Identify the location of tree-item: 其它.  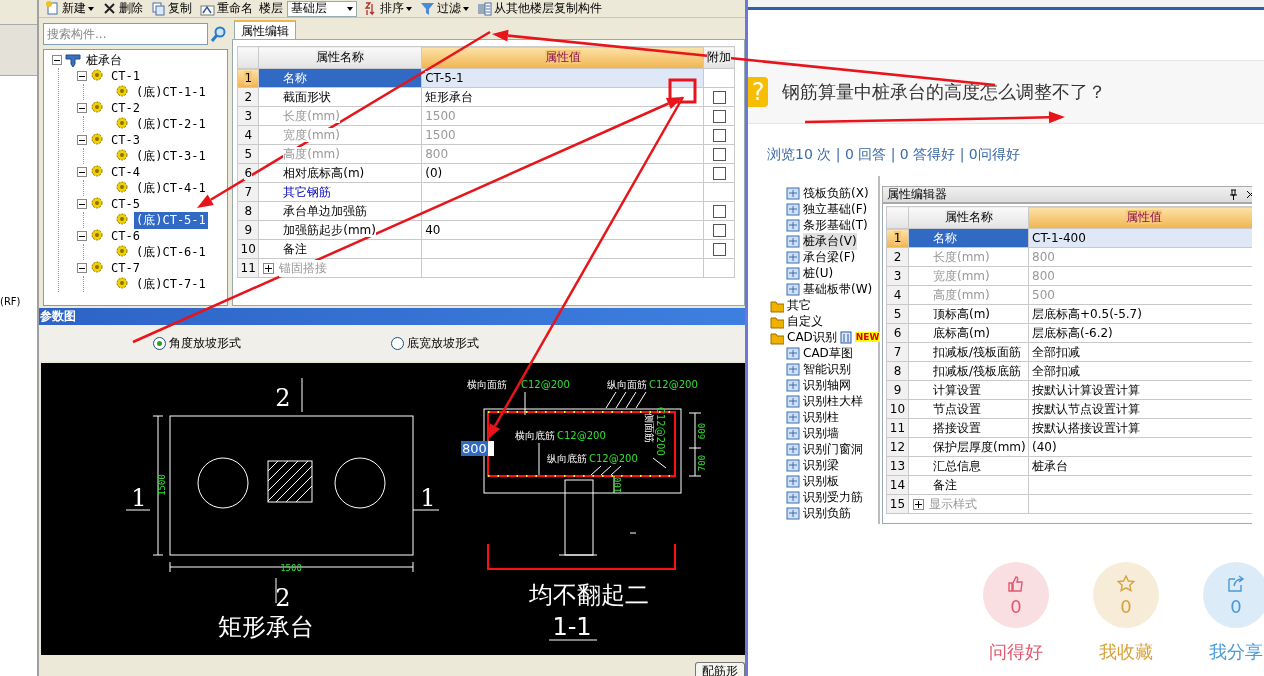
(799, 305).